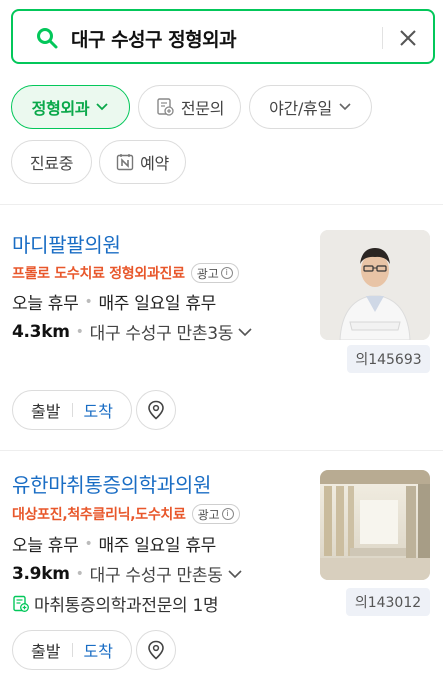 Image resolution: width=443 pixels, height=677 pixels. Describe the element at coordinates (47, 38) in the screenshot. I see `search-icon` at that location.